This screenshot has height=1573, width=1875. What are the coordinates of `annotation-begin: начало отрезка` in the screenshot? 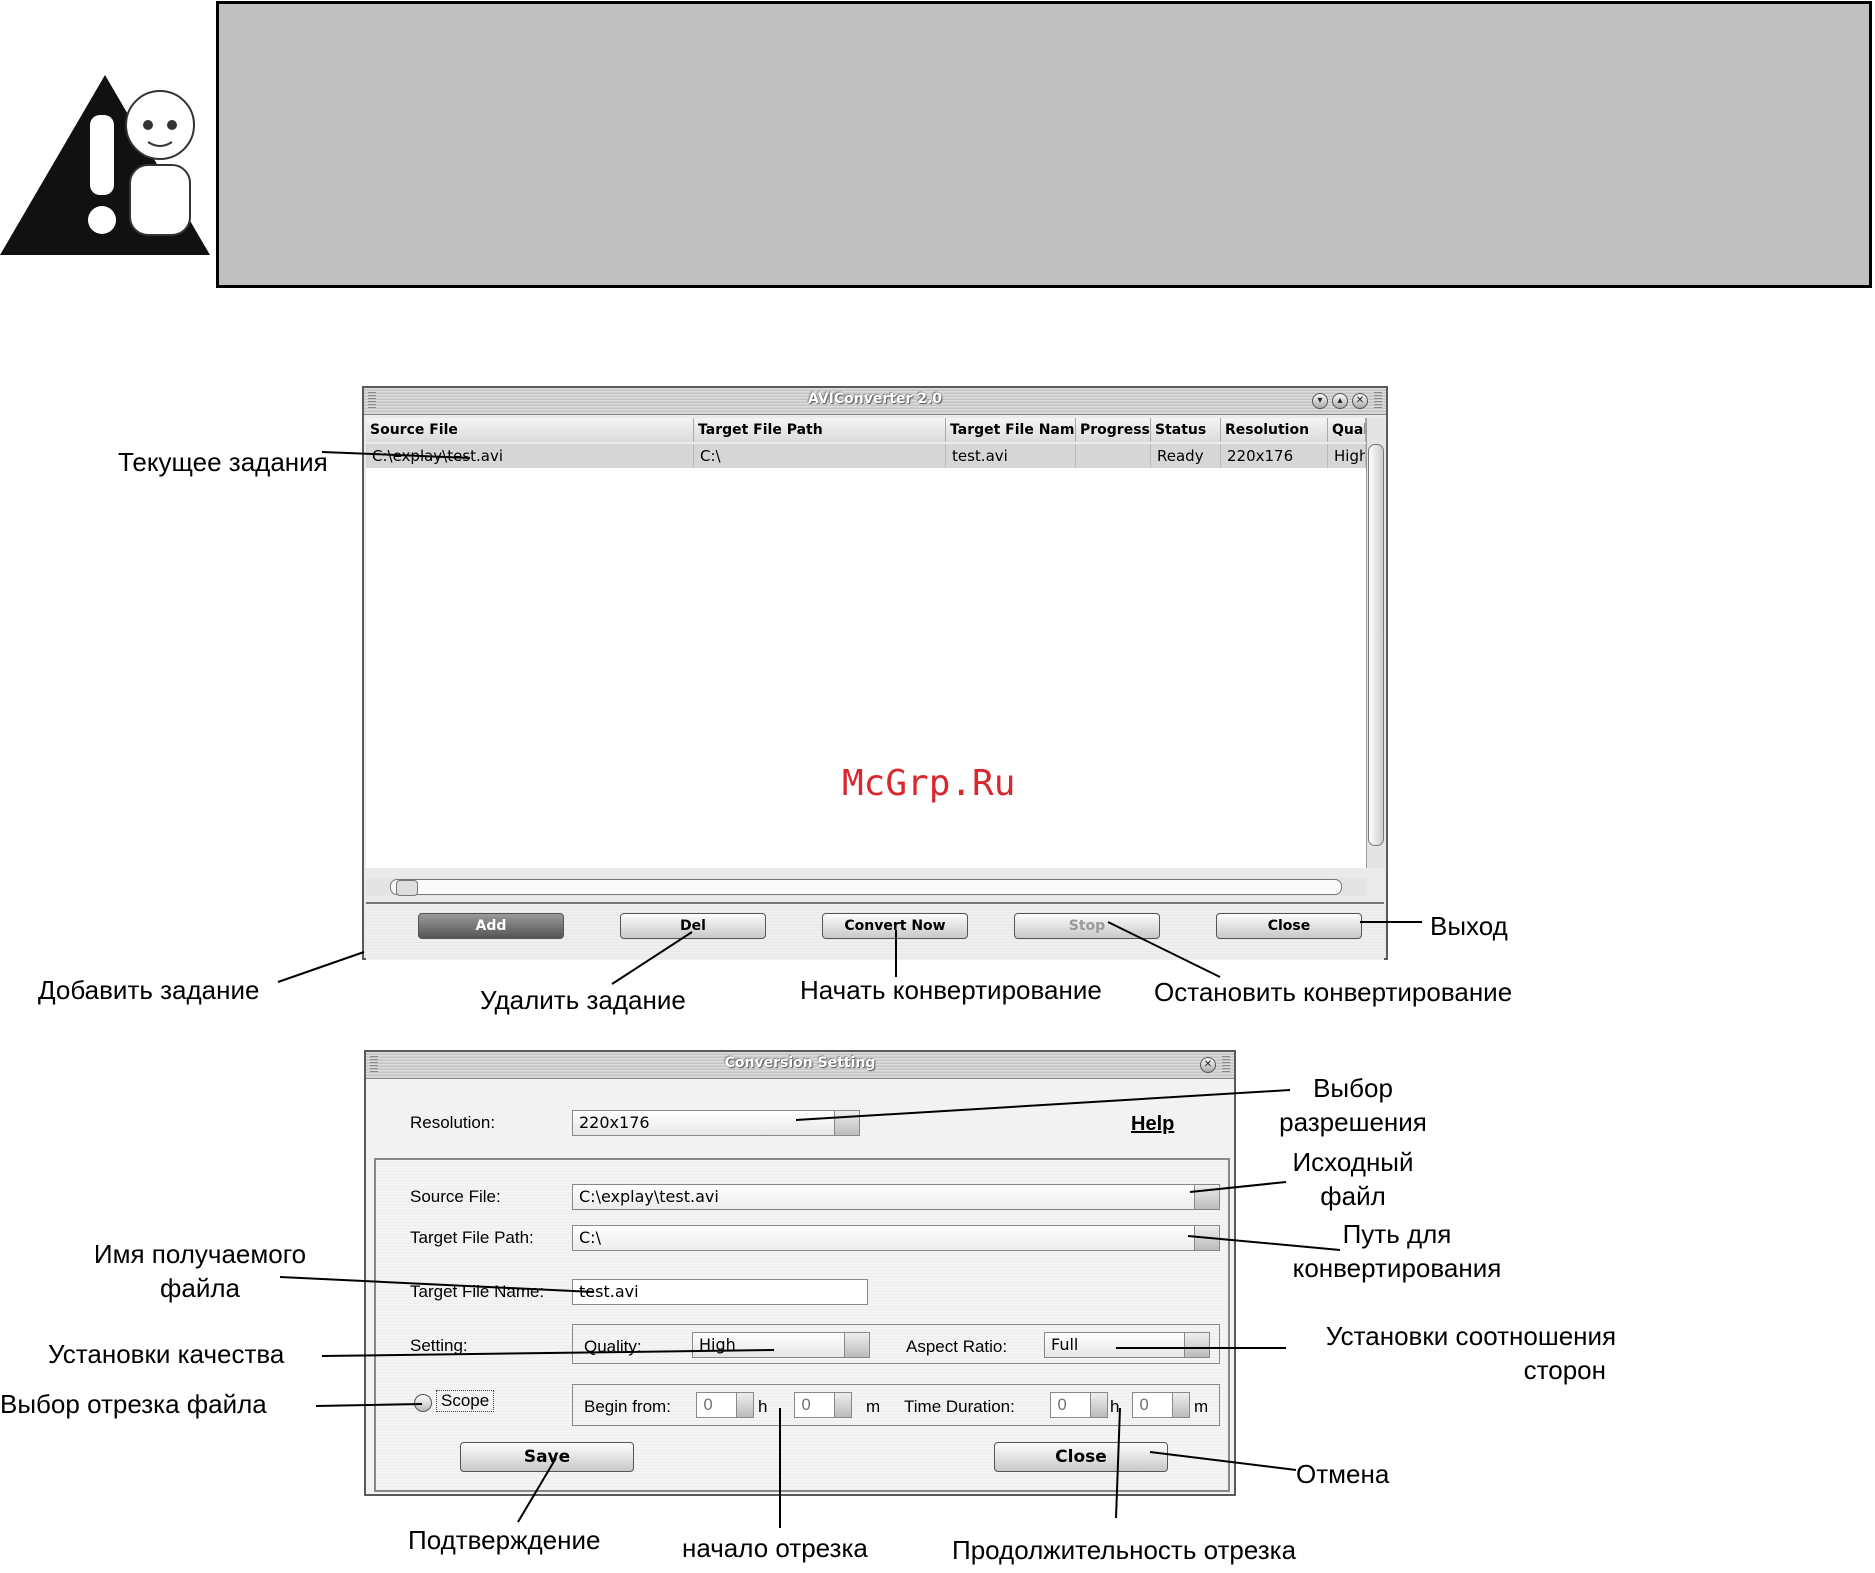 It's located at (775, 1548).